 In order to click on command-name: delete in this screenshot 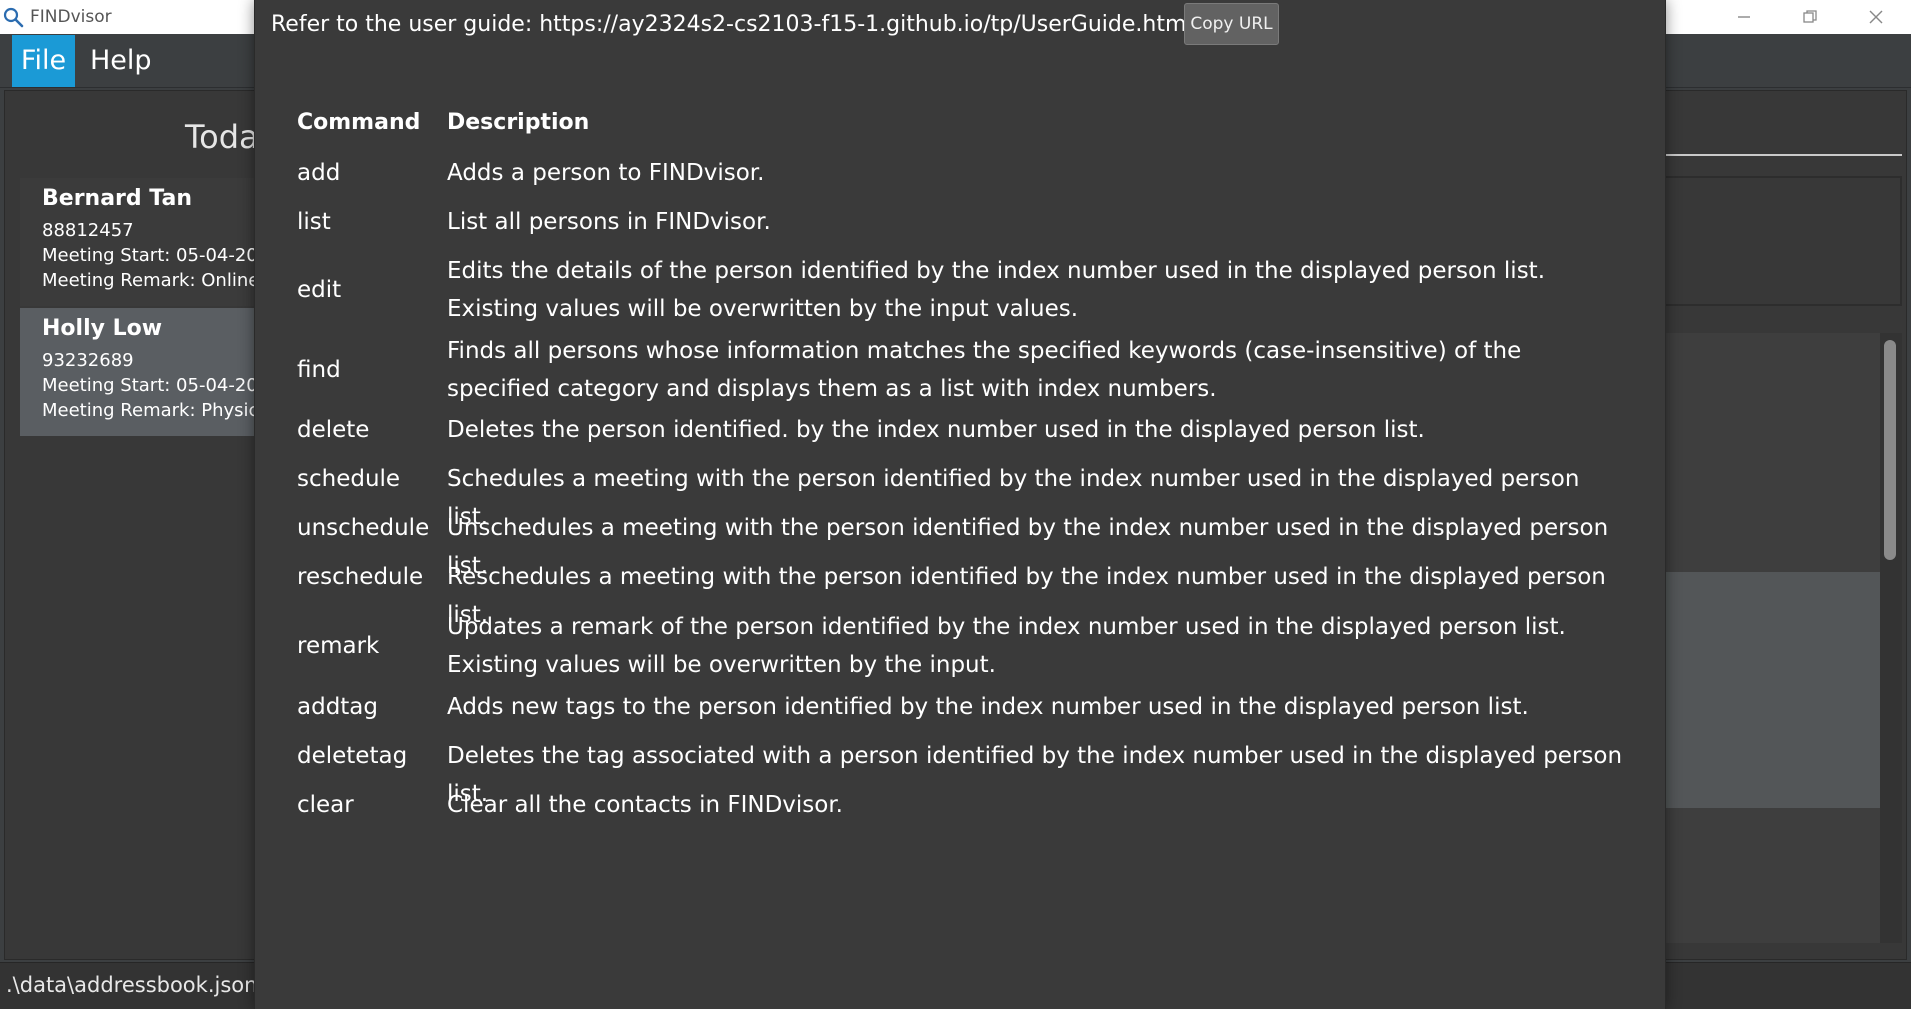, I will do `click(333, 430)`.